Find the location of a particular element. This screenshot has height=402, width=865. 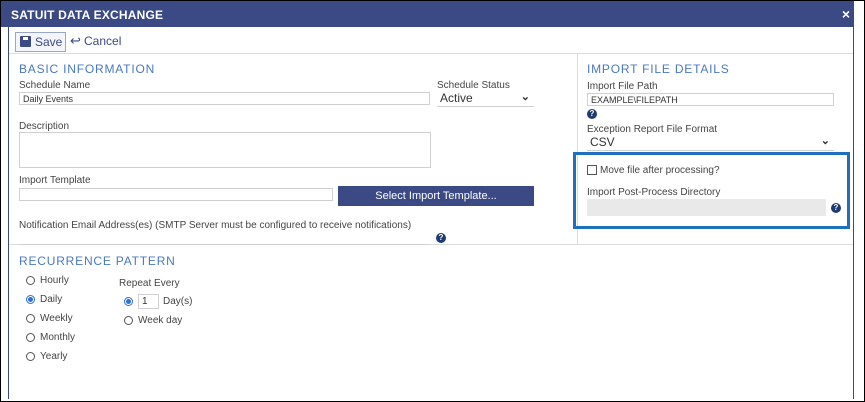

window-title: SATUIT DATA EXCHANGE is located at coordinates (87, 15).